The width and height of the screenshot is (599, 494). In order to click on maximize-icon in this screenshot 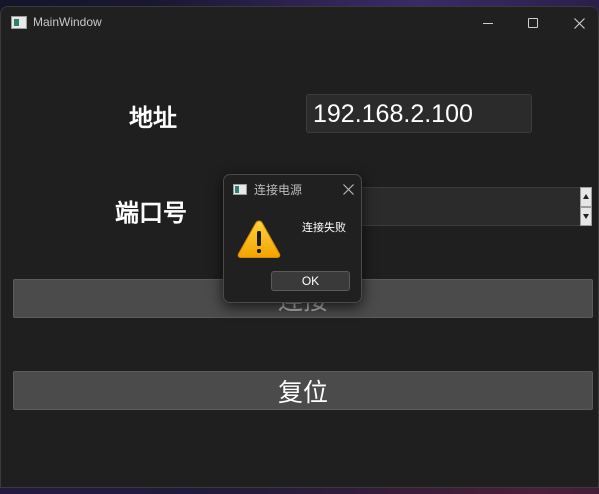, I will do `click(533, 23)`.